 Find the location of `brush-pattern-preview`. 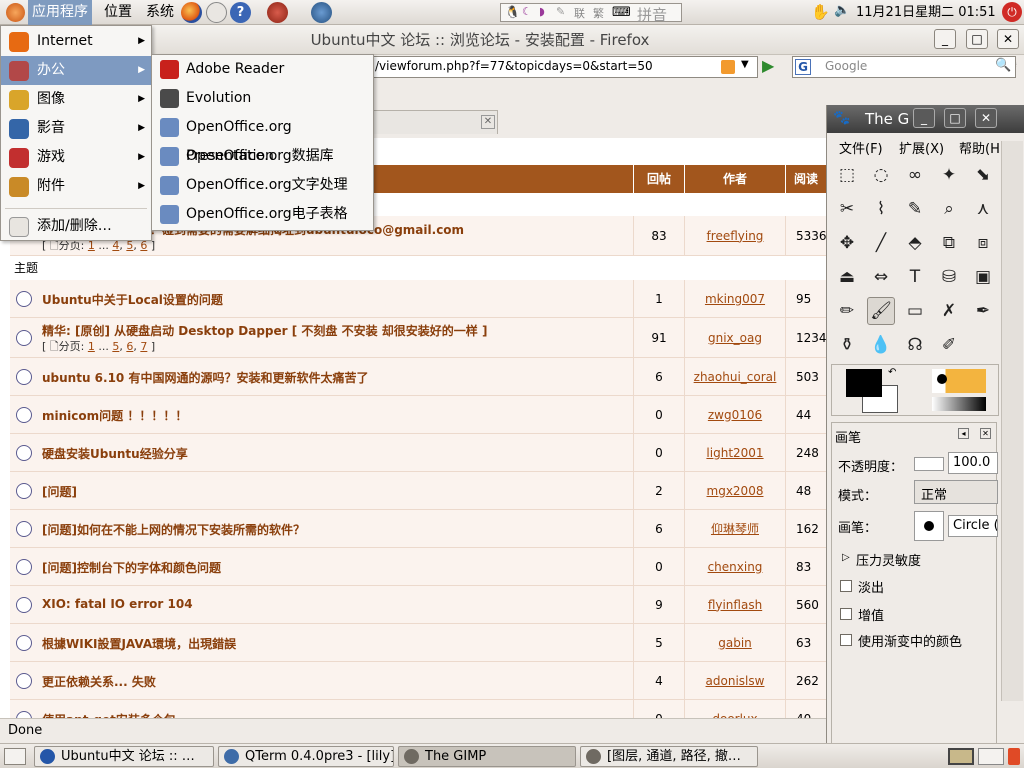

brush-pattern-preview is located at coordinates (959, 381).